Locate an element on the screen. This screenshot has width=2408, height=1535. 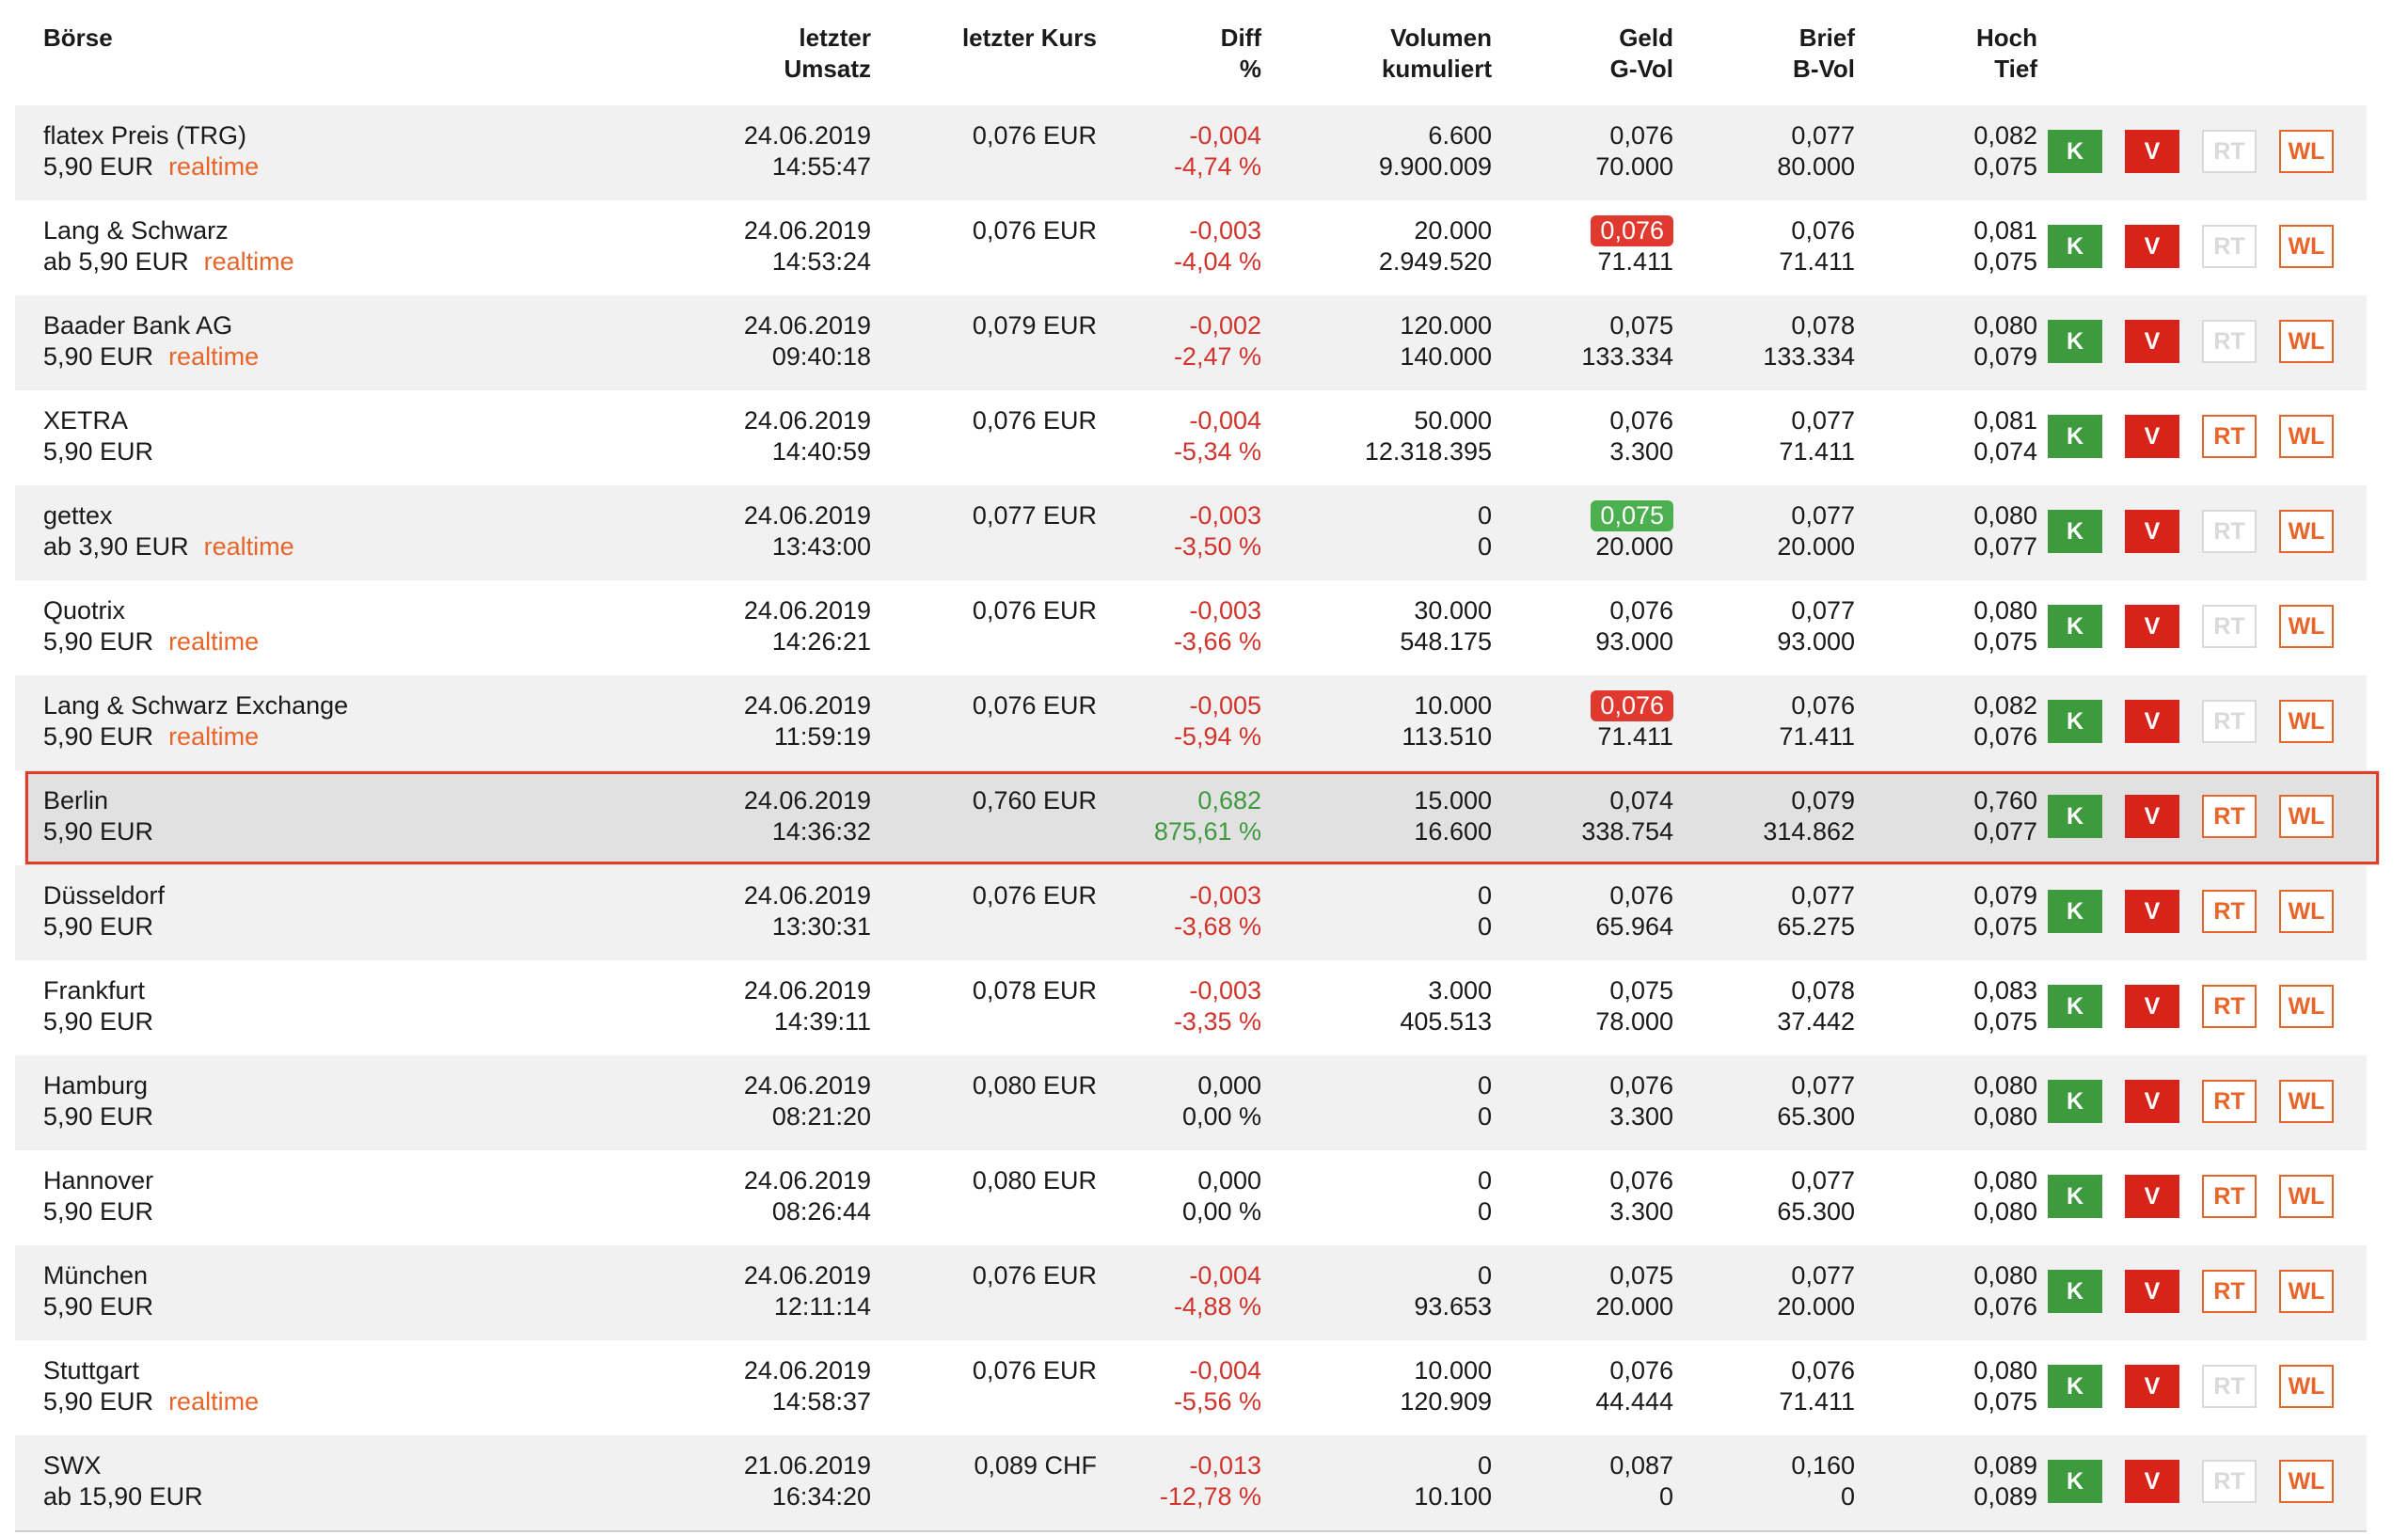
exchange-fee: ab 15,90 EUR is located at coordinates (123, 1496).